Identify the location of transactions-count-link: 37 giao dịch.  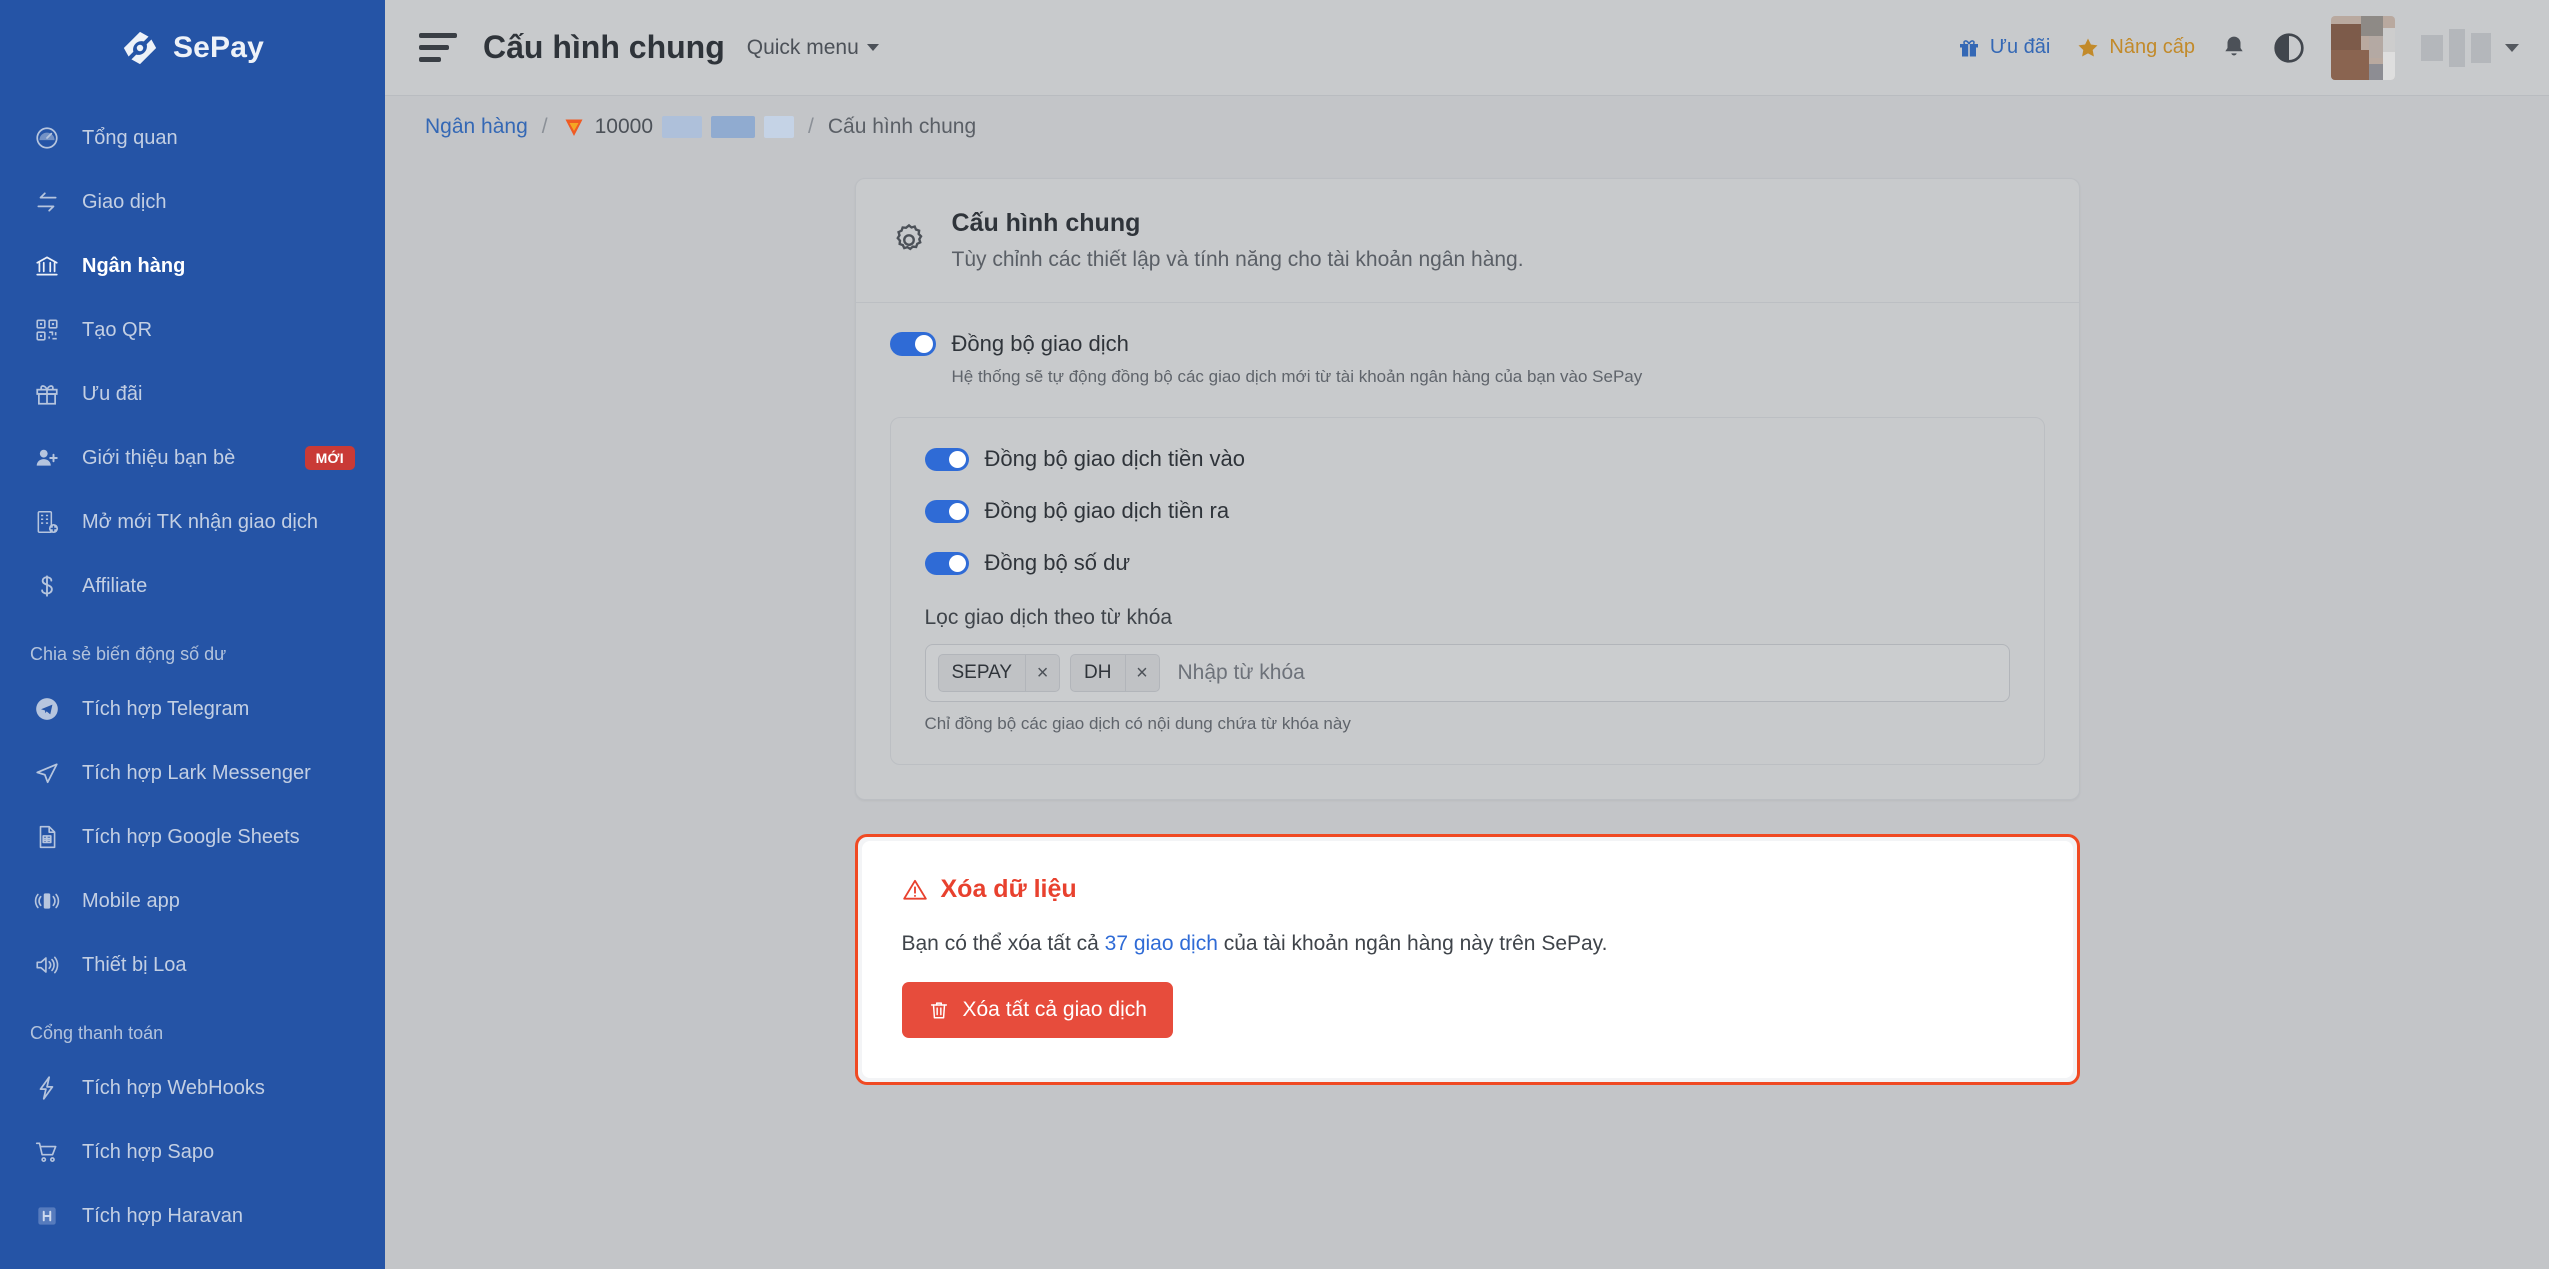
(1161, 943).